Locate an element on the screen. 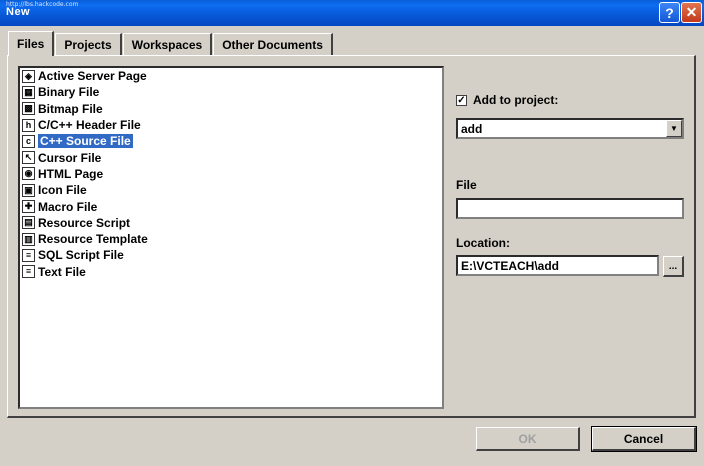 This screenshot has width=704, height=466. list-item-label: Binary File is located at coordinates (69, 92).